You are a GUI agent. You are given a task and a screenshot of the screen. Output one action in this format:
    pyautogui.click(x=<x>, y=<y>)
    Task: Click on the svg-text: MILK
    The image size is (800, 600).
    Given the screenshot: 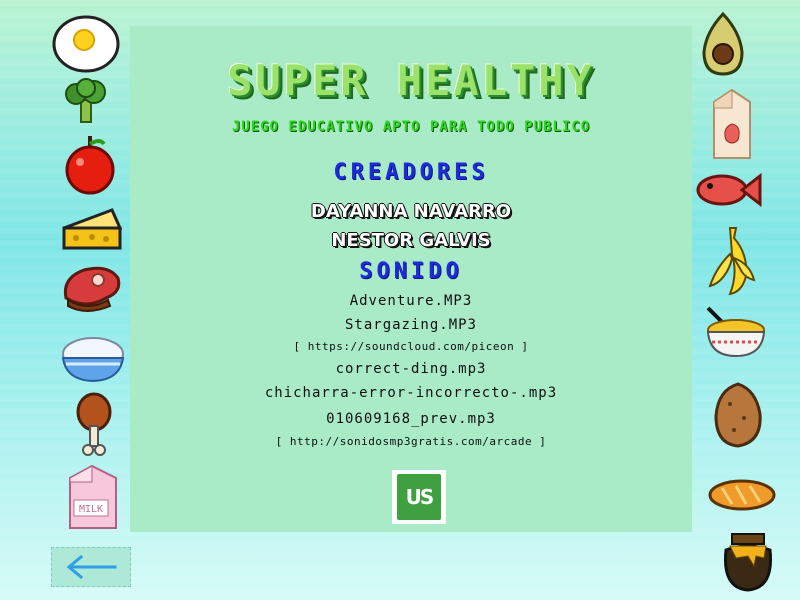 What is the action you would take?
    pyautogui.click(x=91, y=509)
    